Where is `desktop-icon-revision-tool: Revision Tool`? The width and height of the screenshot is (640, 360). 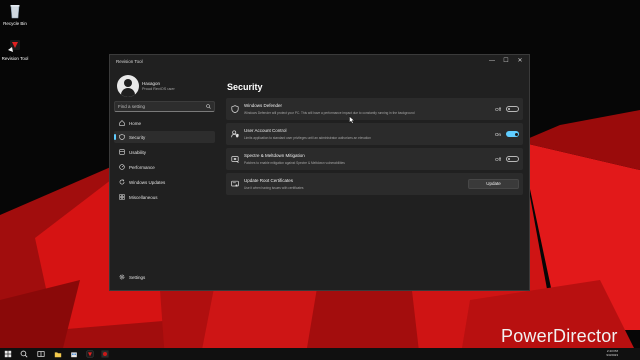
desktop-icon-revision-tool: Revision Tool is located at coordinates (15, 49).